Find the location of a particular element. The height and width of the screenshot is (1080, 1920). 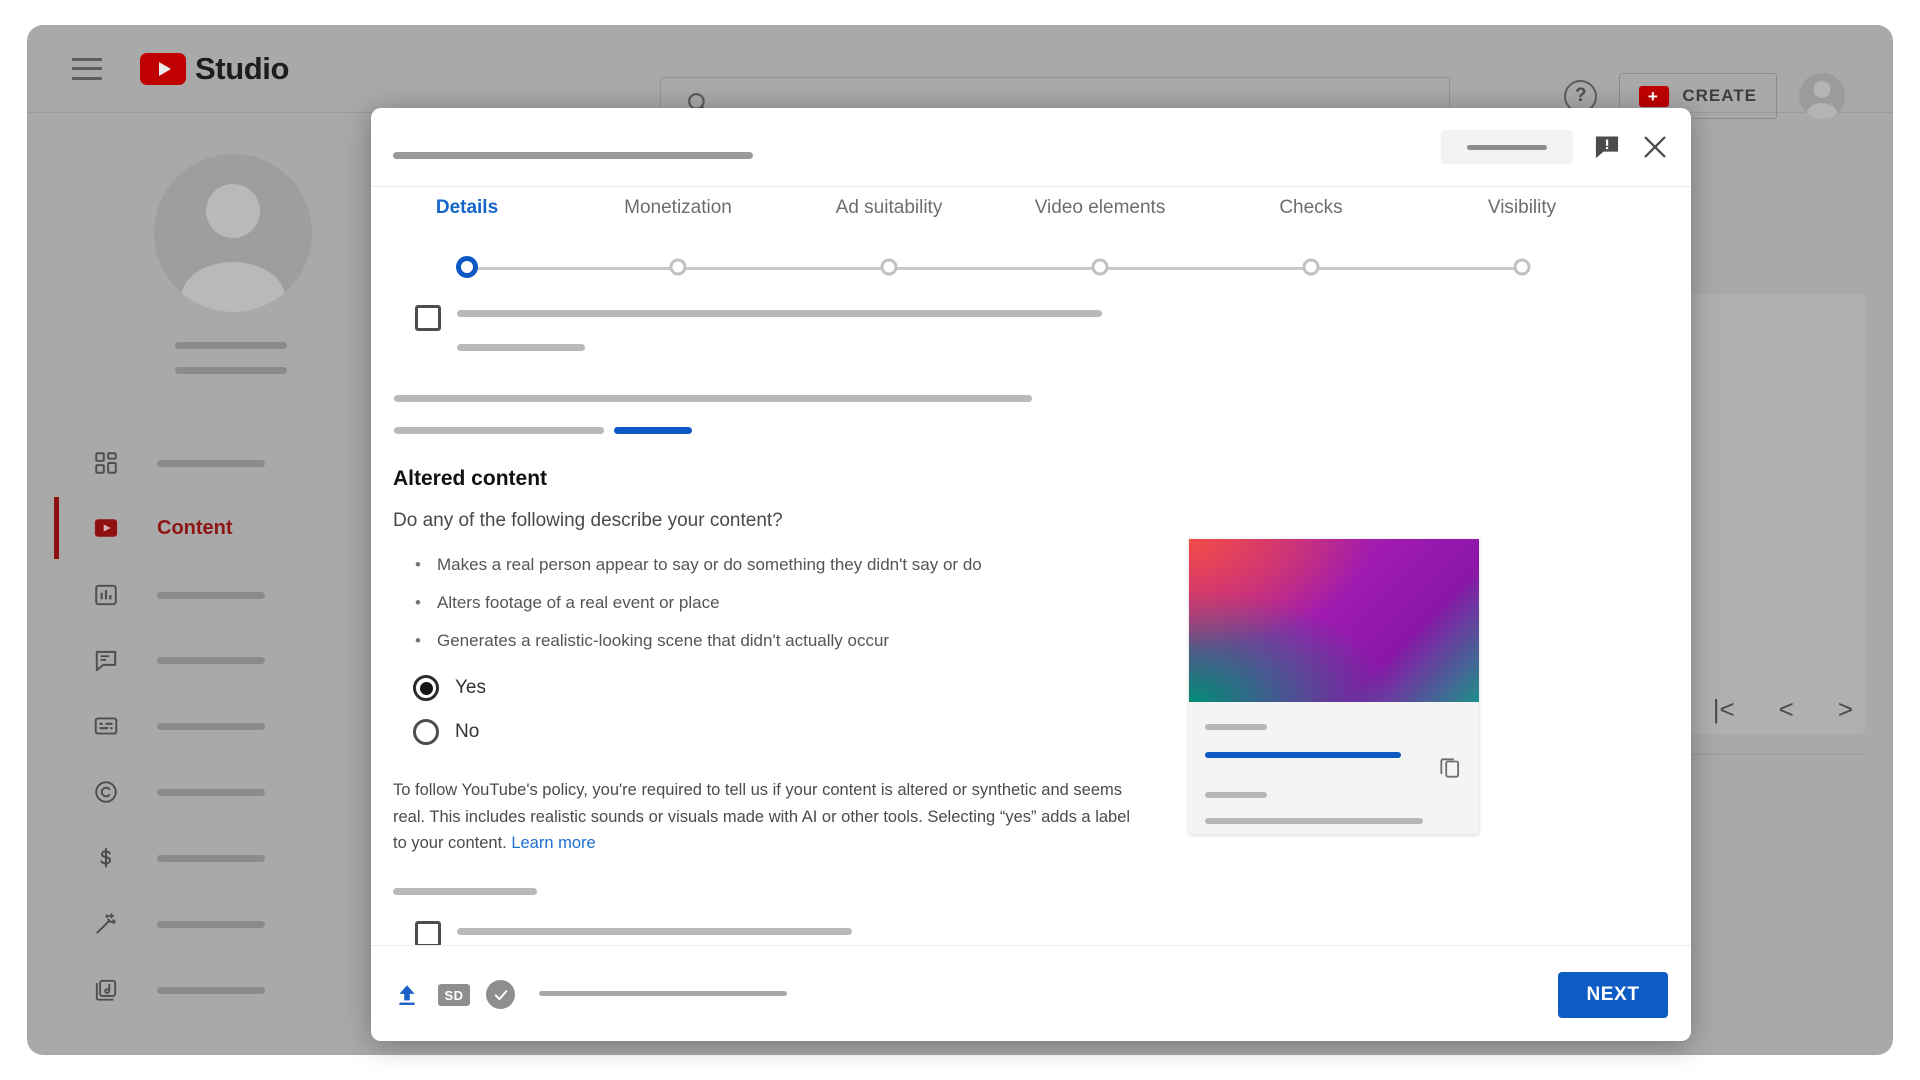

stepper-track is located at coordinates (994, 268).